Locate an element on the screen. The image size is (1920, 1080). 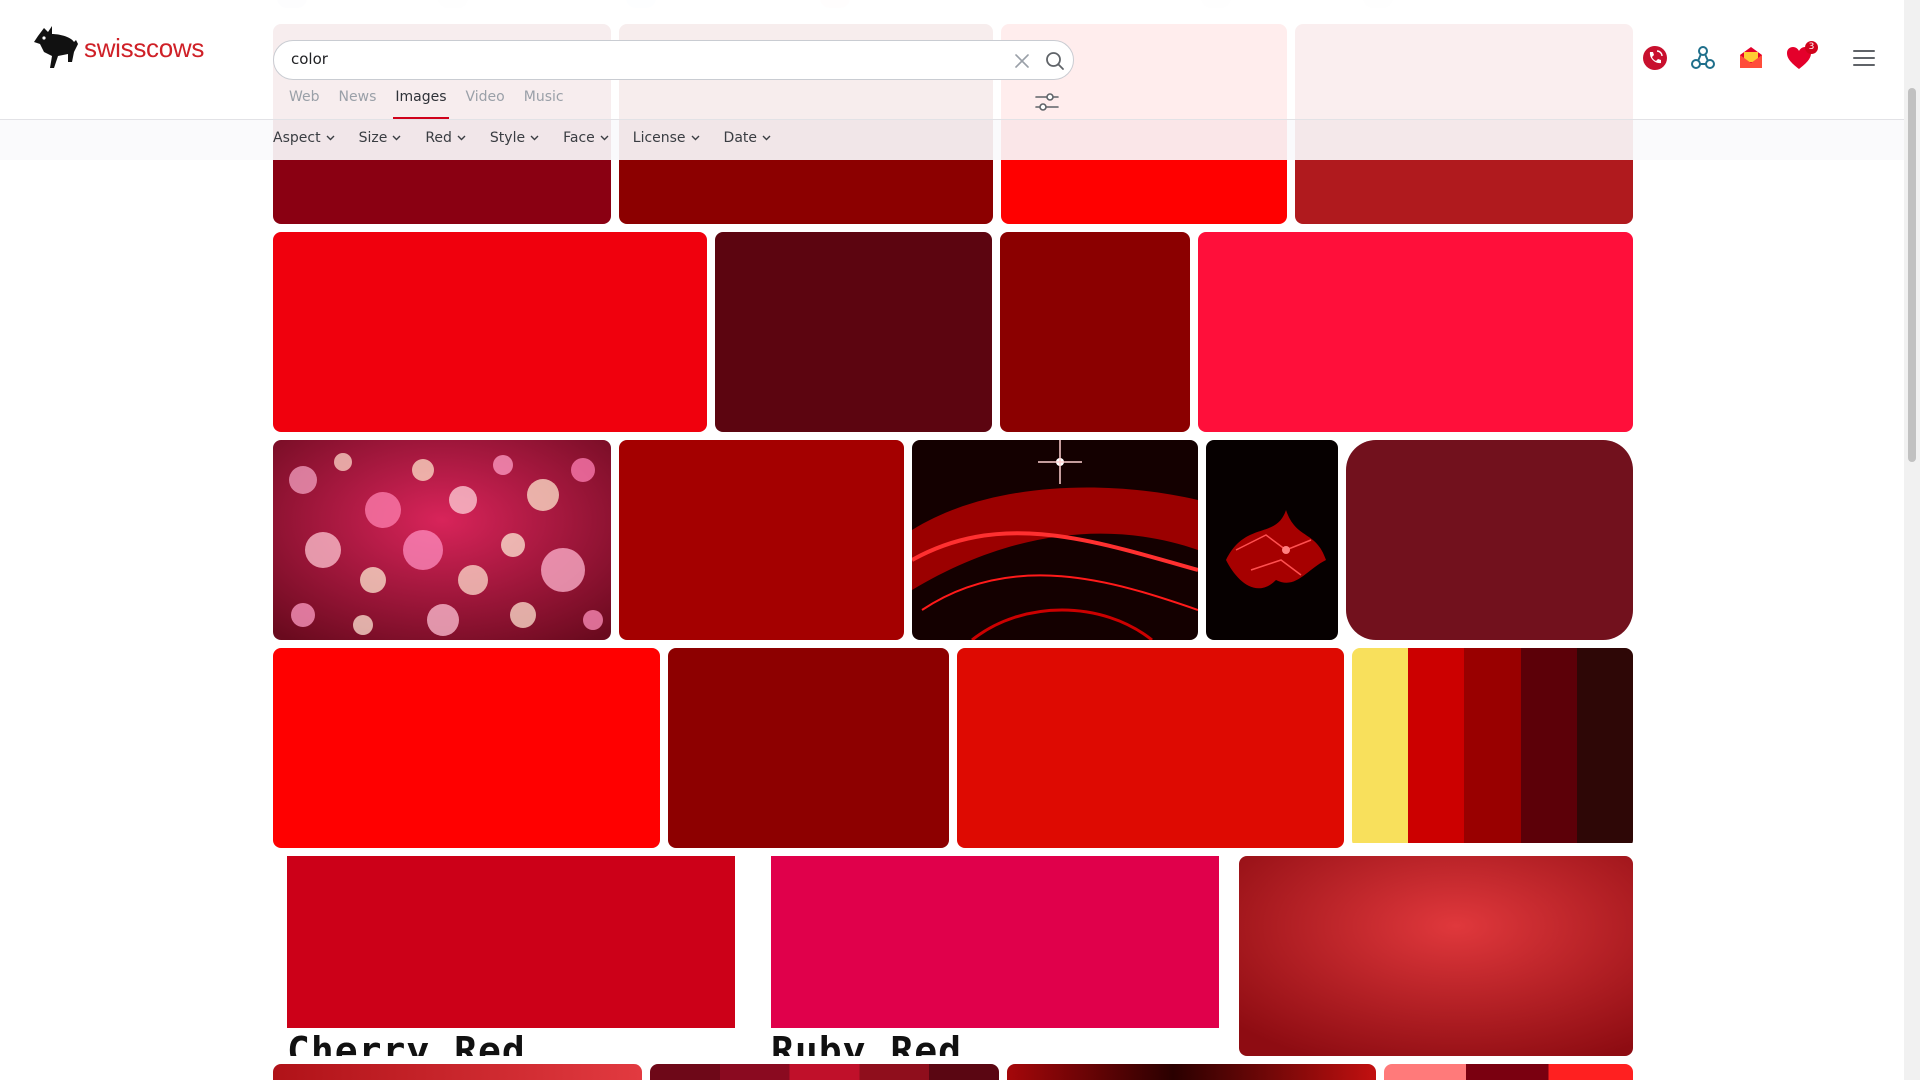
search-icon is located at coordinates (1055, 61).